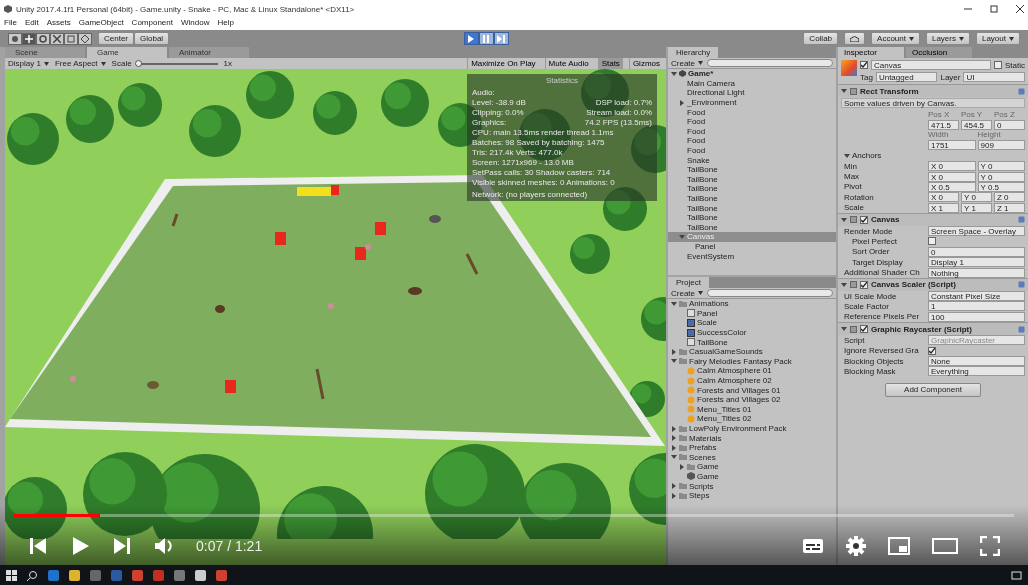 This screenshot has height=585, width=1028. What do you see at coordinates (80, 546) in the screenshot?
I see `play-icon` at bounding box center [80, 546].